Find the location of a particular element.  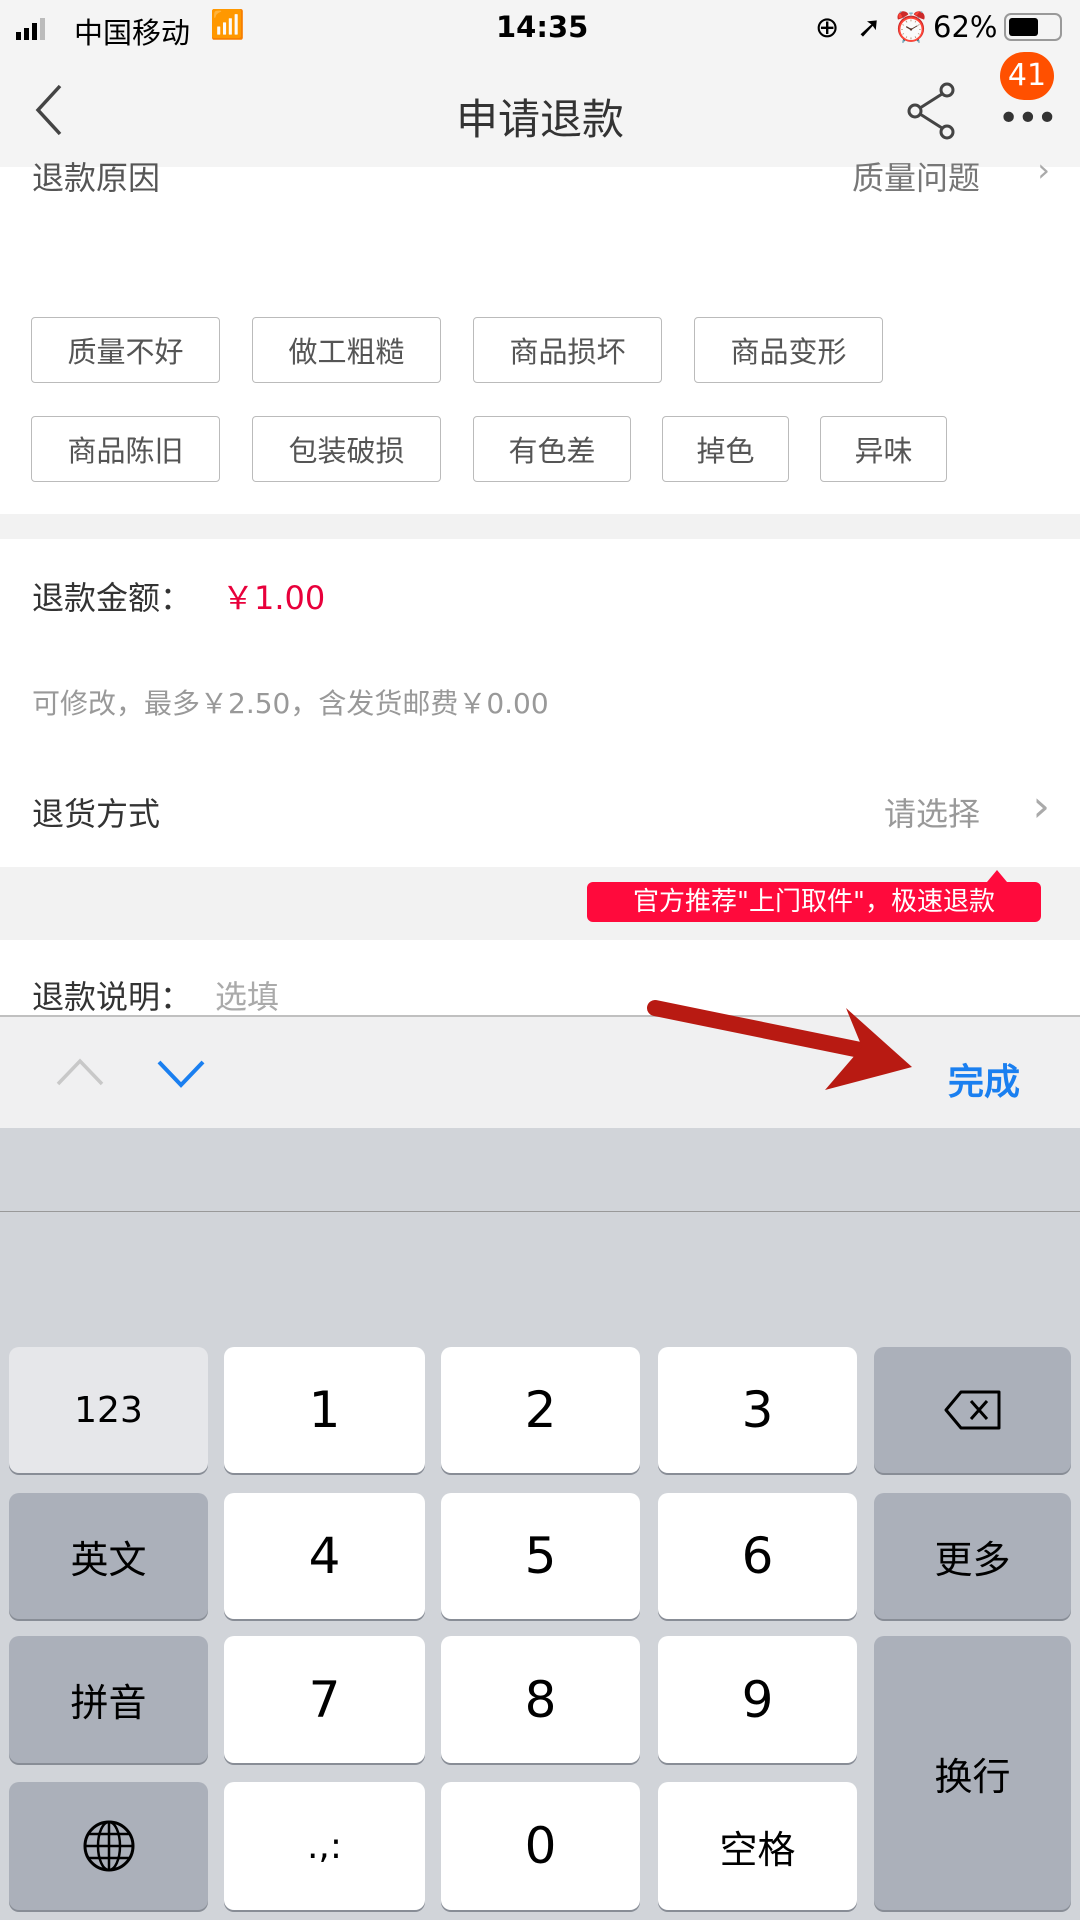

key-123: 123 is located at coordinates (108, 1410).